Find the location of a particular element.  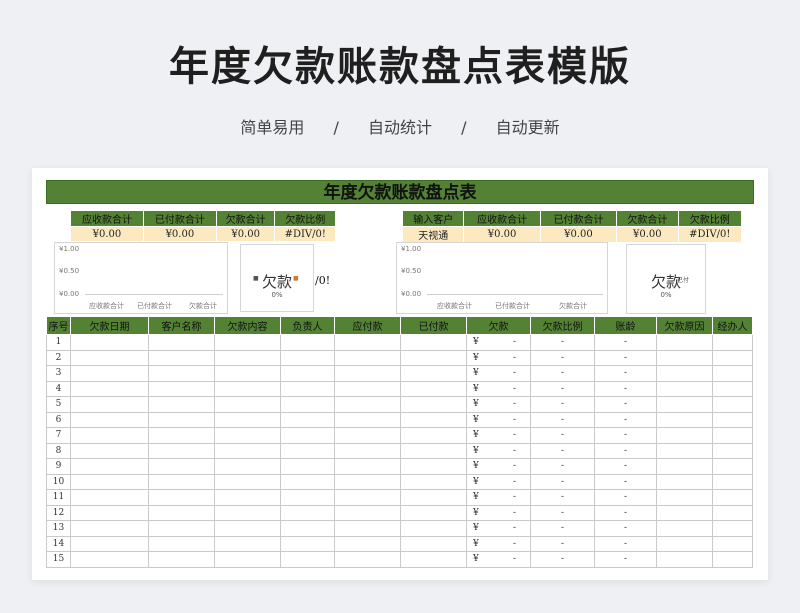

row-number-cell: 6 is located at coordinates (58, 419).